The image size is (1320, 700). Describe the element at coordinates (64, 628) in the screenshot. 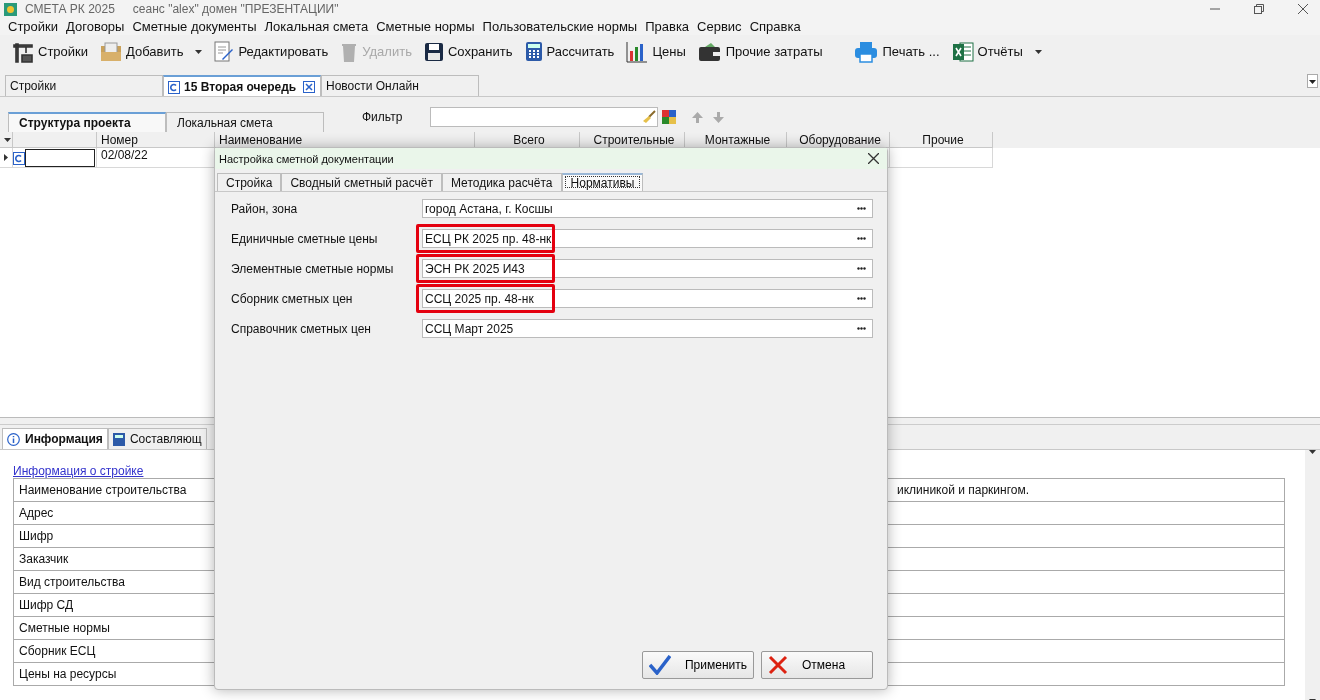

I see `field-label: Сметные нормы` at that location.